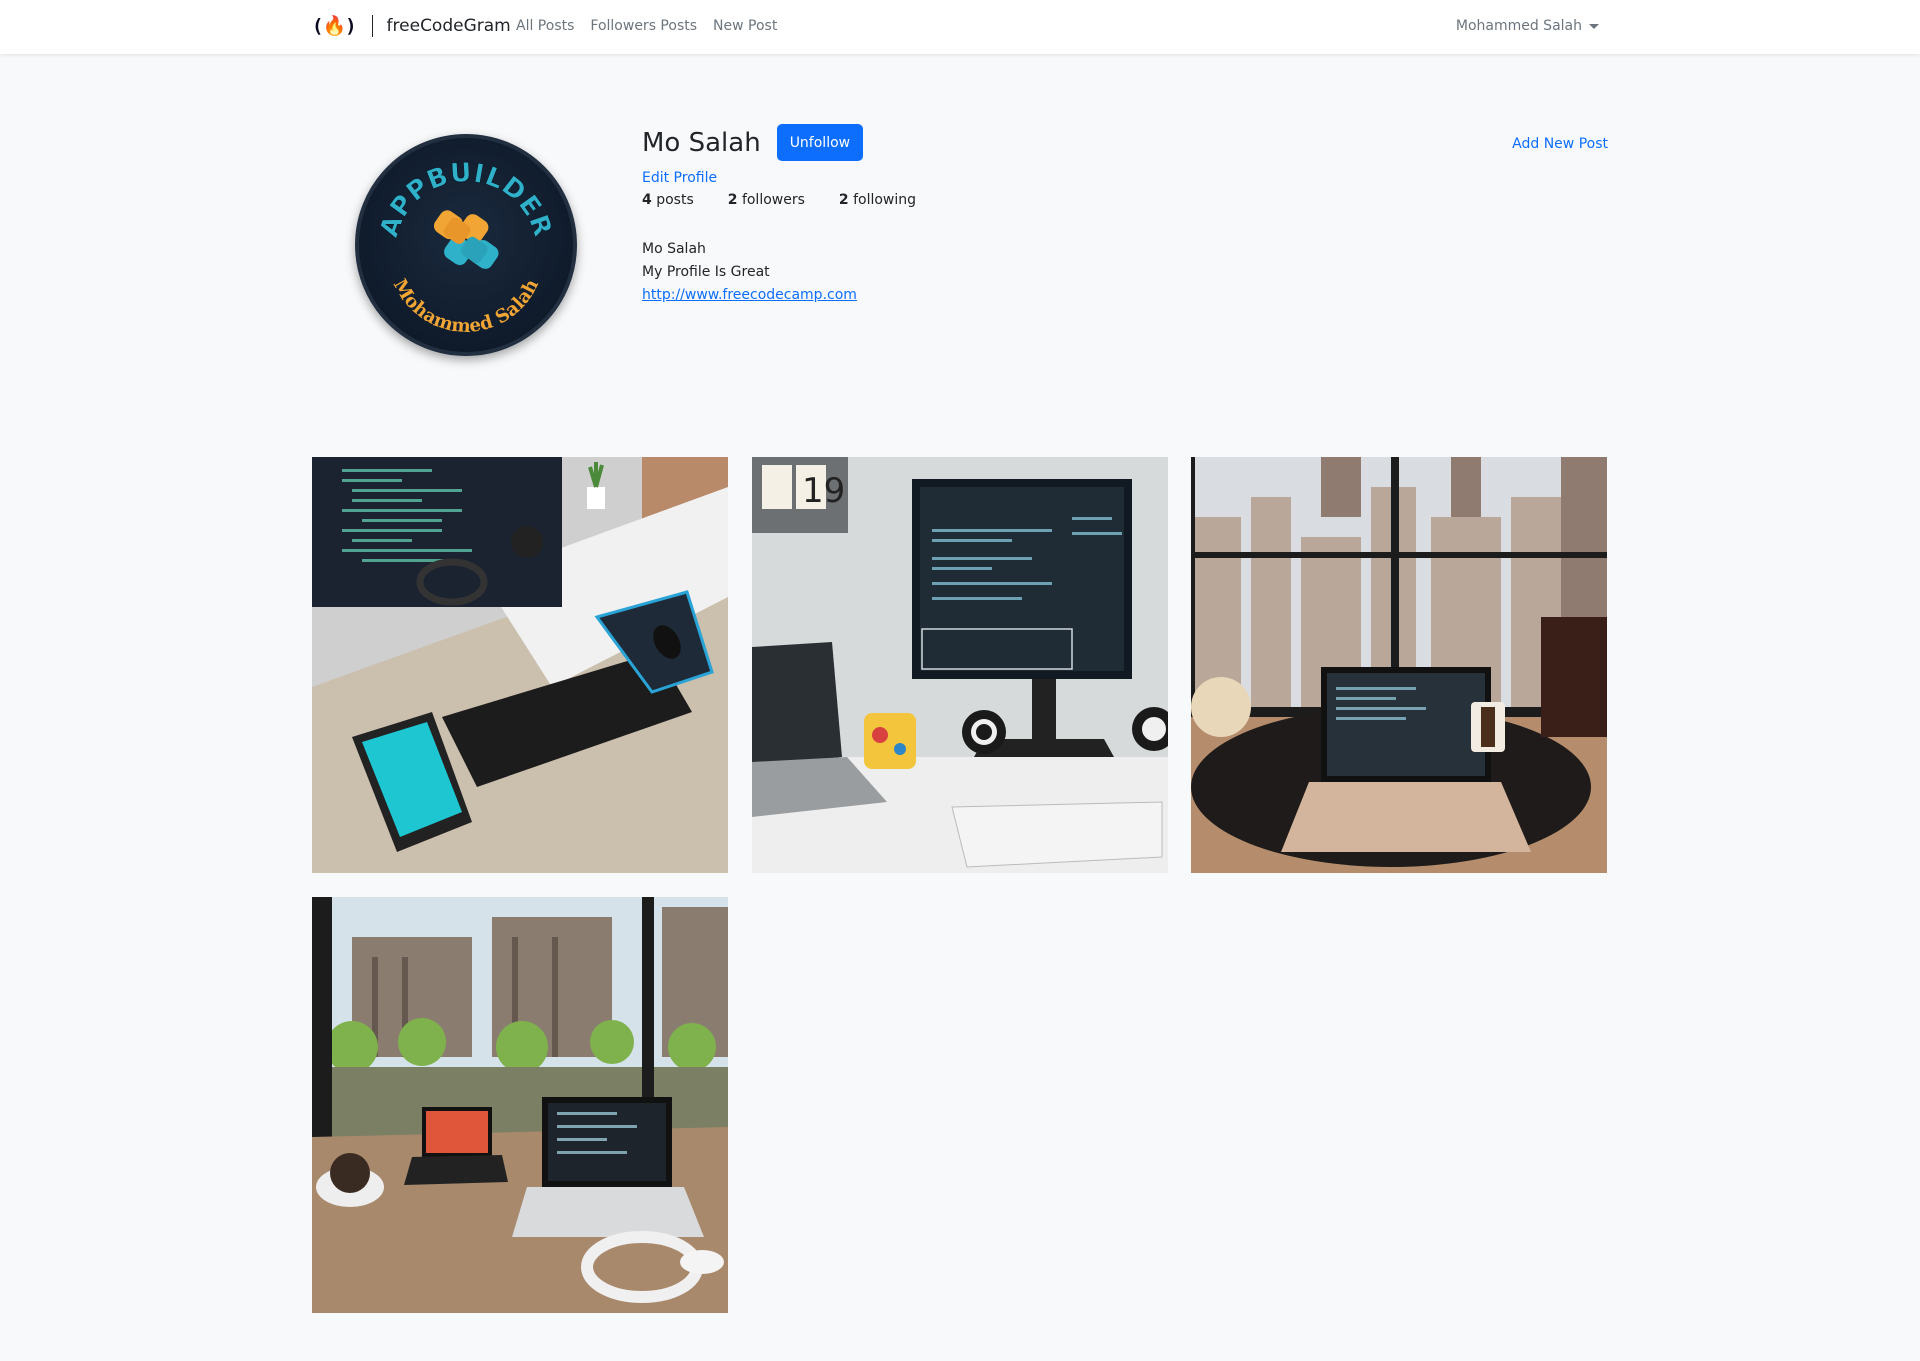  What do you see at coordinates (643, 26) in the screenshot?
I see `nav-followers-posts: Followers Posts` at bounding box center [643, 26].